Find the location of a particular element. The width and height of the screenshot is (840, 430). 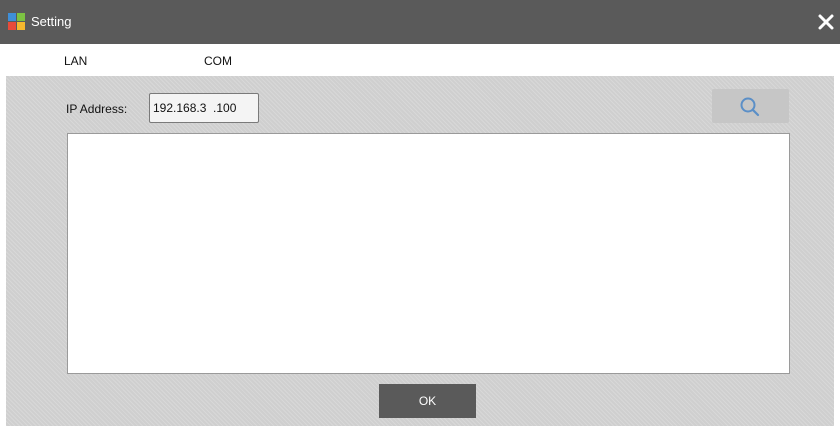

search-icon is located at coordinates (750, 107).